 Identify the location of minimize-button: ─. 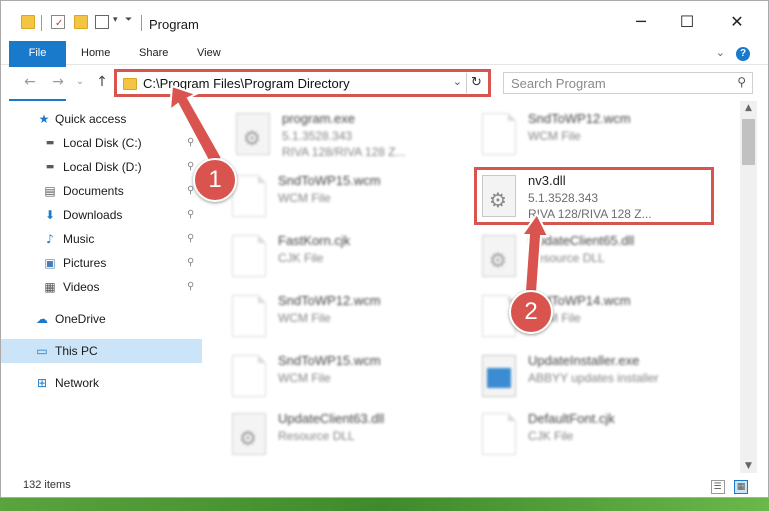
(641, 22).